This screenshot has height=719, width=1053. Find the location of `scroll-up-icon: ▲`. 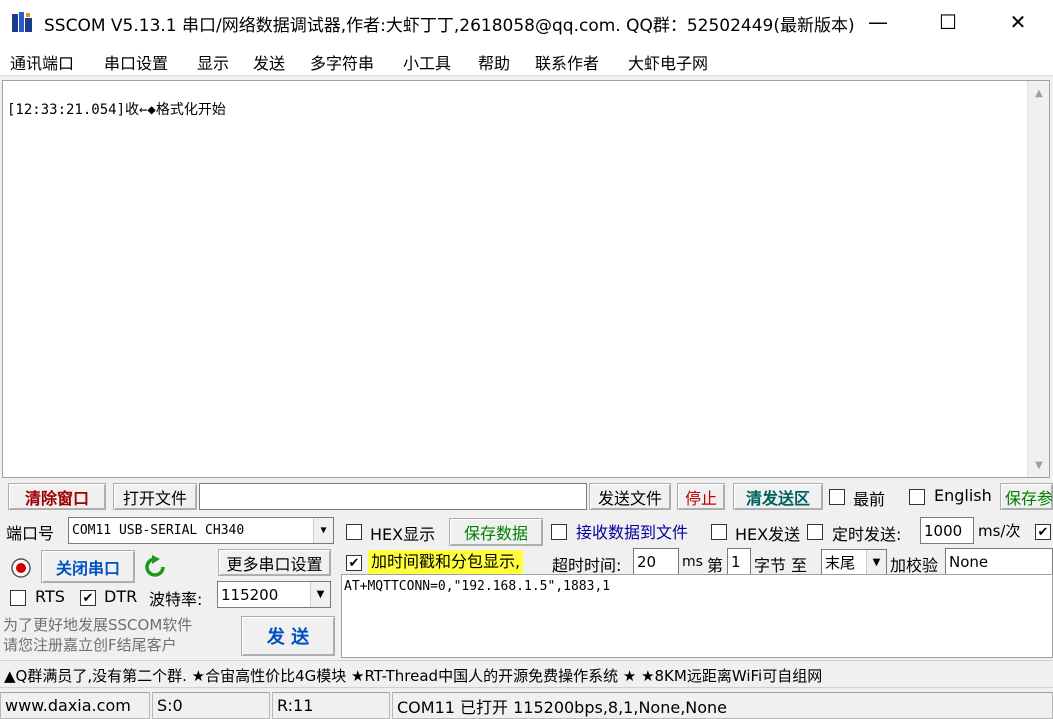

scroll-up-icon: ▲ is located at coordinates (1039, 93).